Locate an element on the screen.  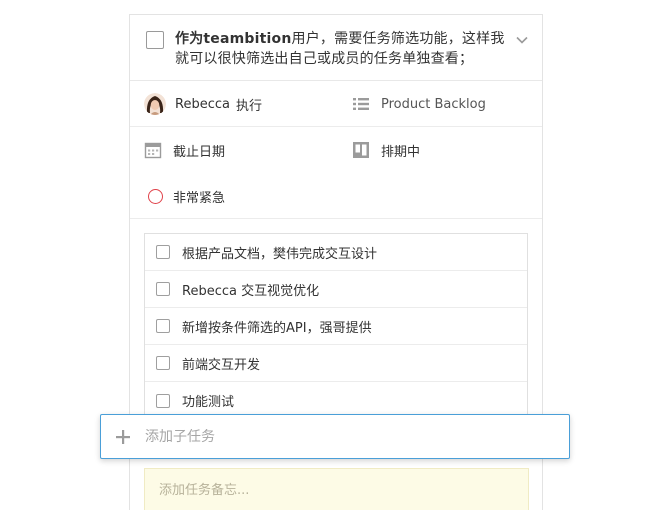
subtask-text: 前端交互开发 is located at coordinates (221, 365).